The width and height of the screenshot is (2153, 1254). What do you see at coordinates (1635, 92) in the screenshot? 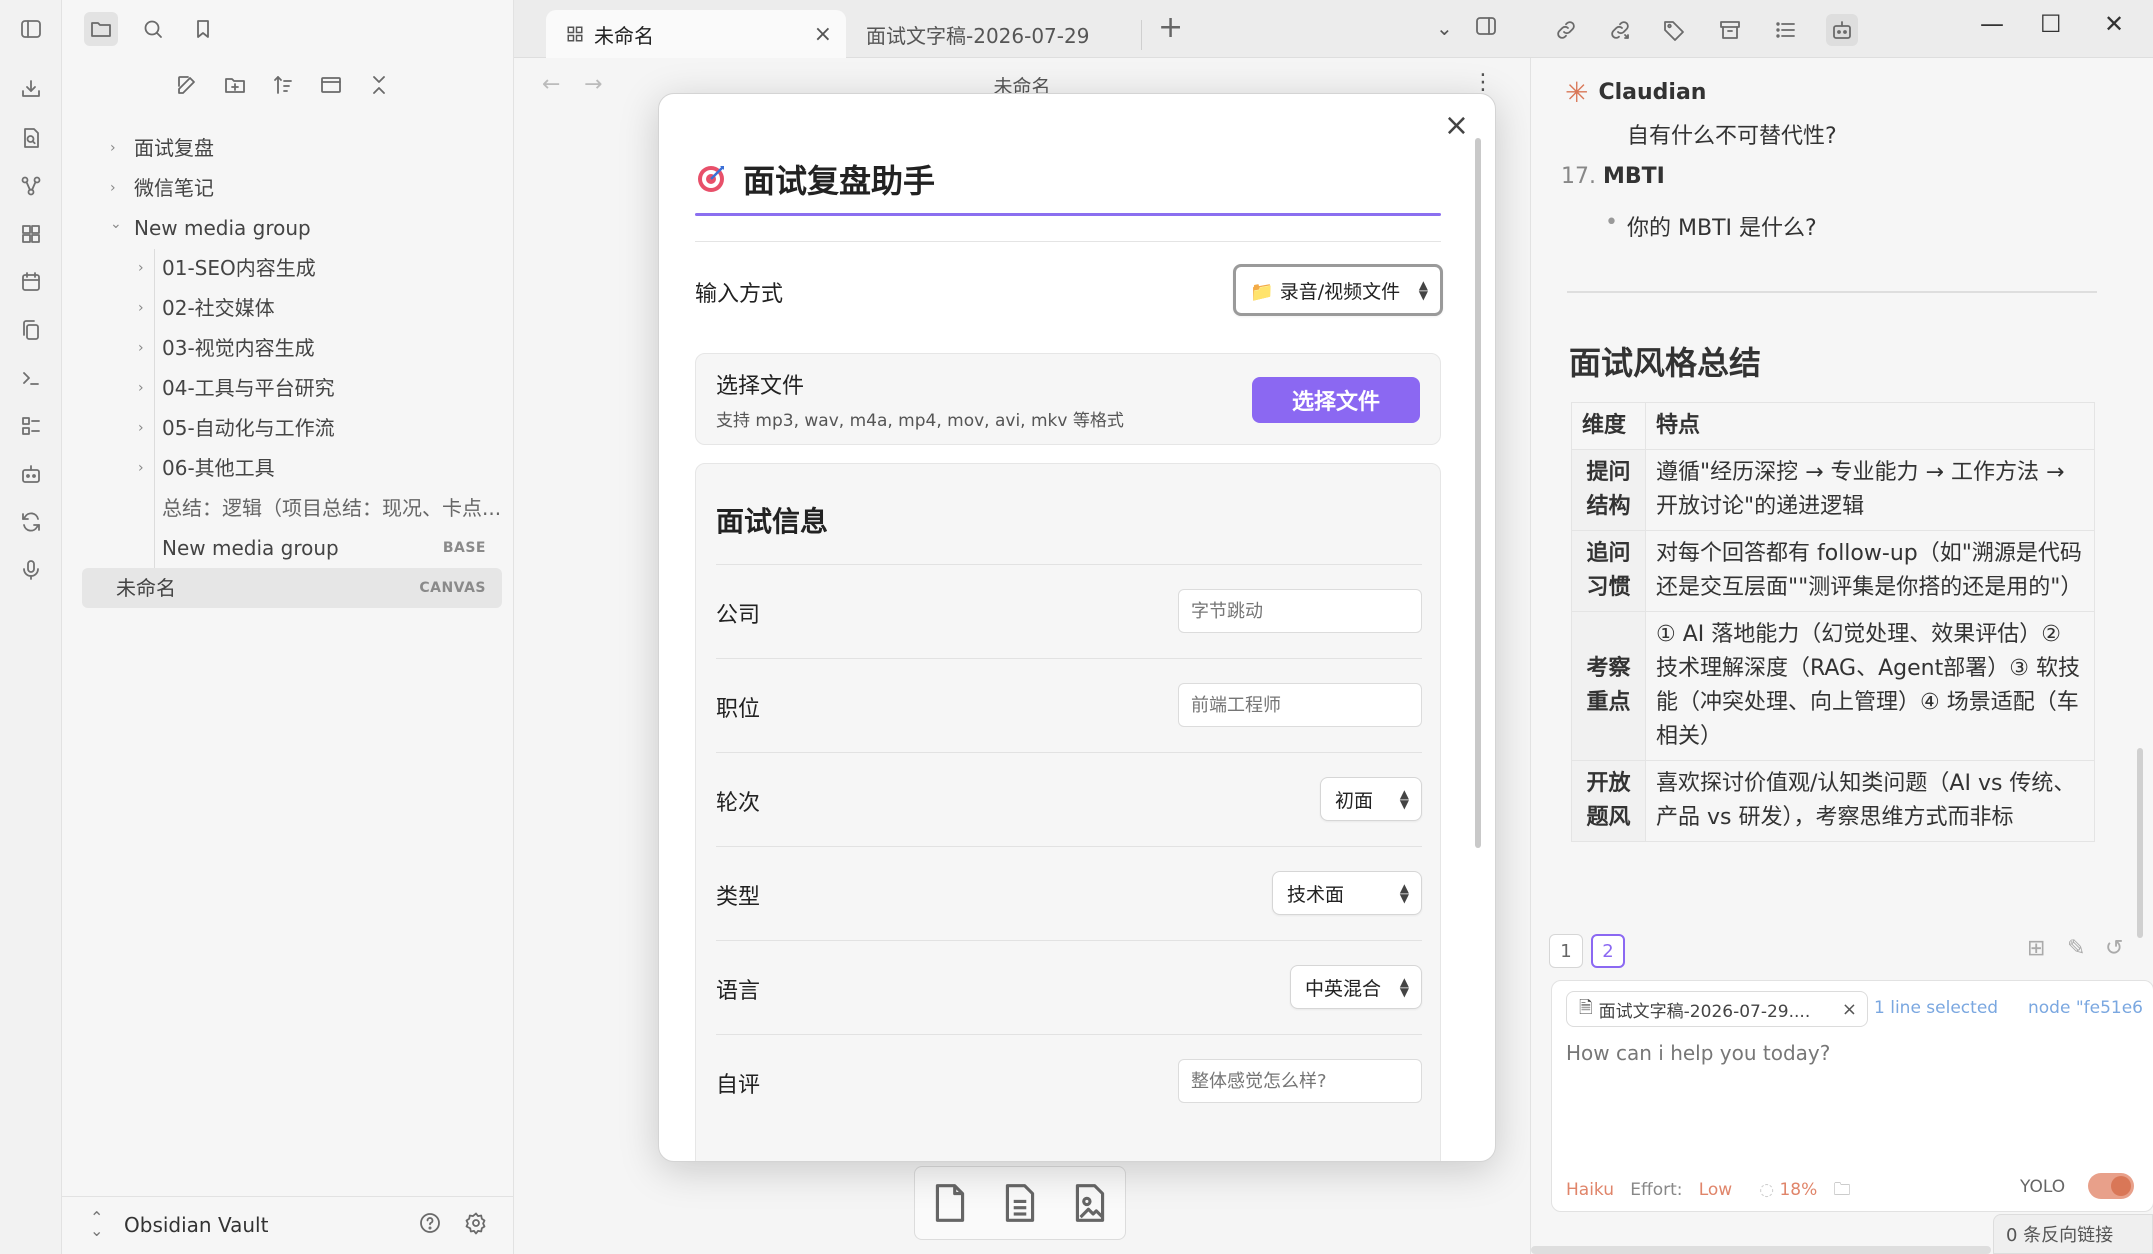
I see `assistant-header: ✳ Claudian` at bounding box center [1635, 92].